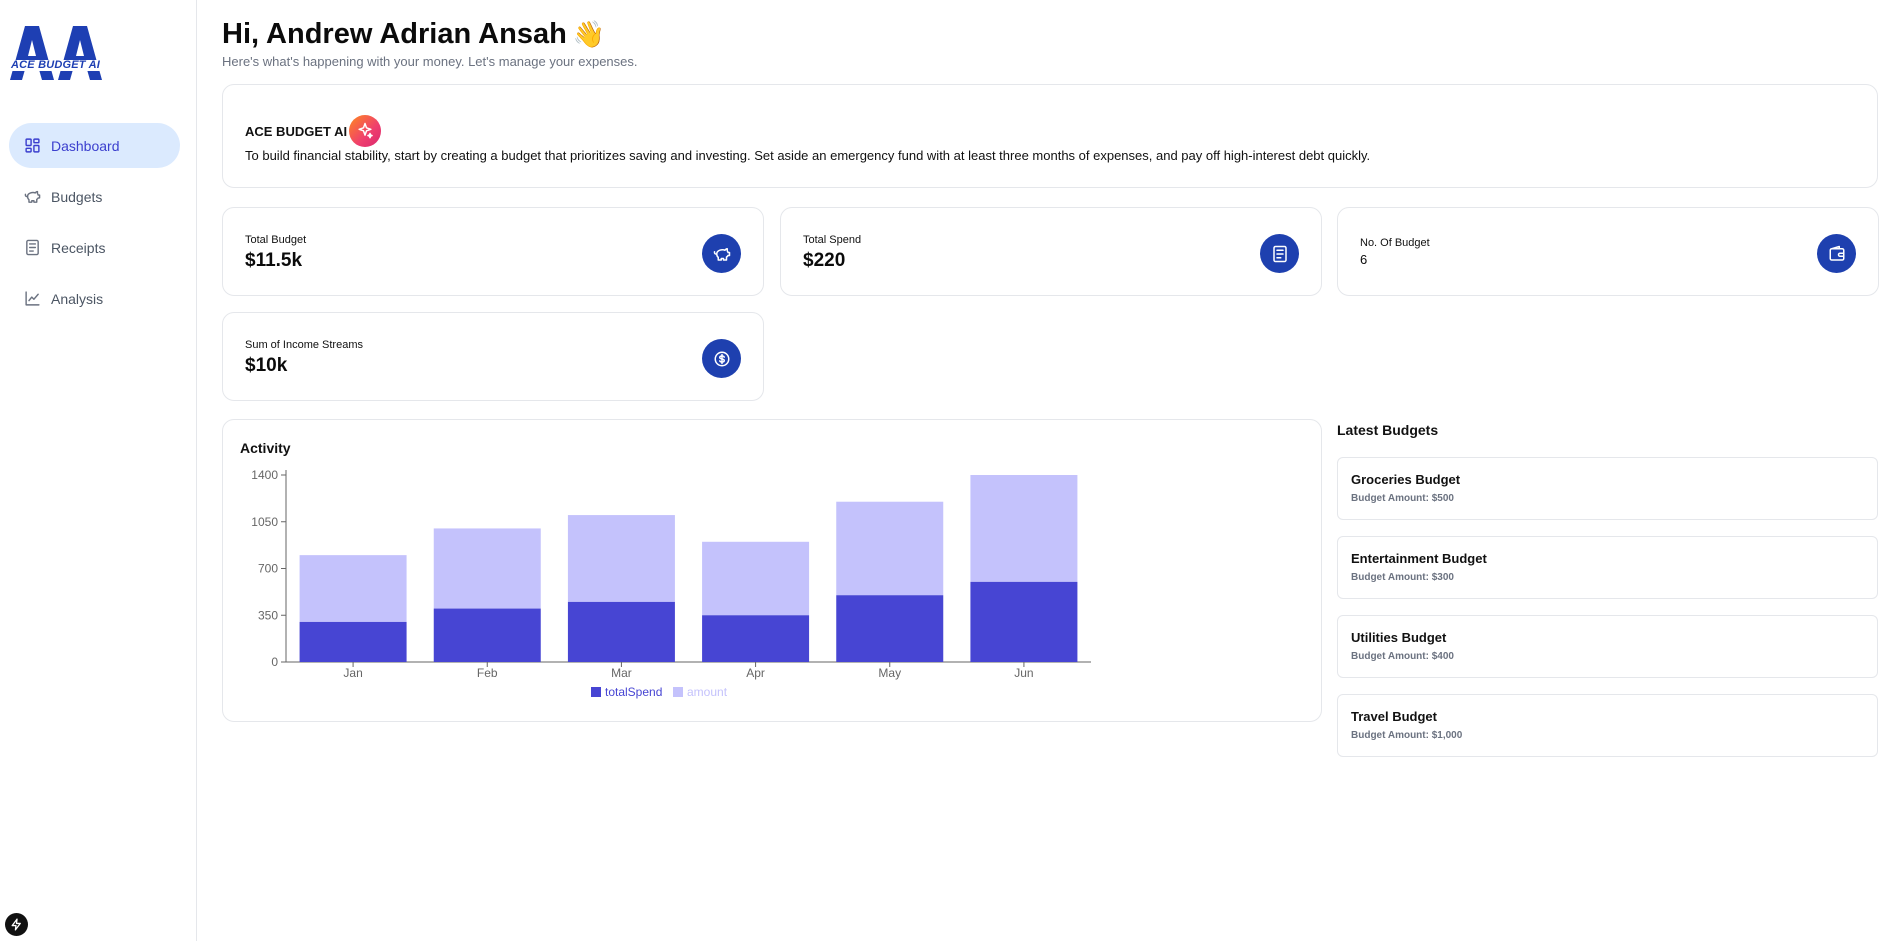 The width and height of the screenshot is (1892, 941). I want to click on ai-card-title: ACE BUDGET AI, so click(313, 131).